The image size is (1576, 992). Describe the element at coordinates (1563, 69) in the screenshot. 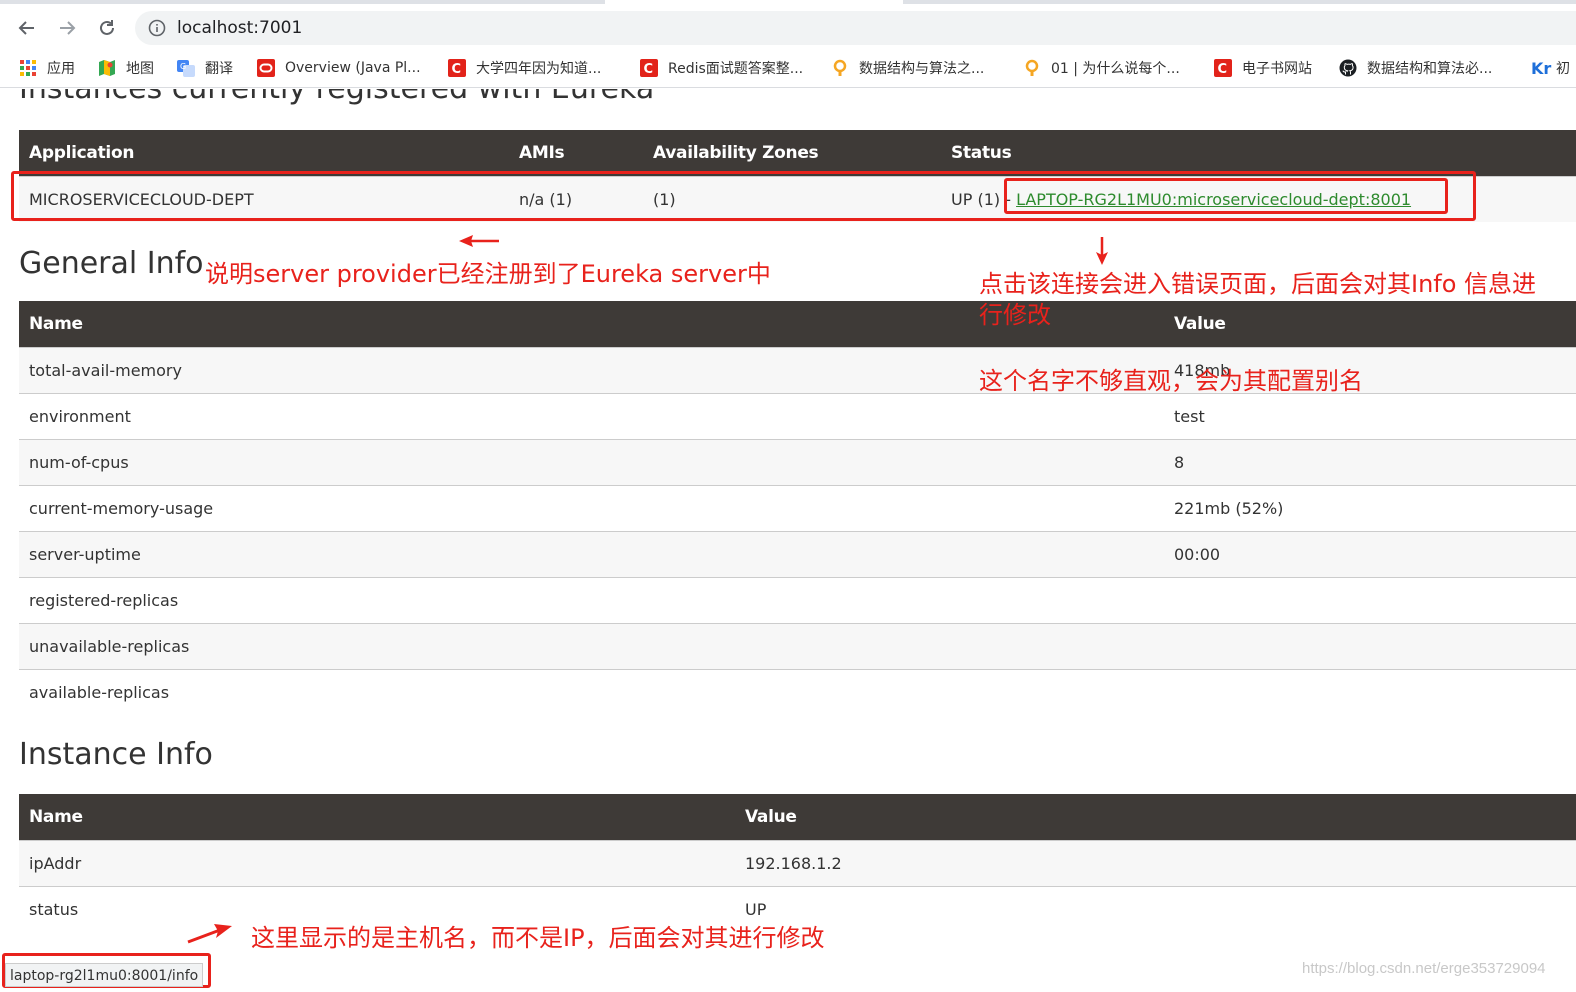

I see `bookmark-label: 初` at that location.